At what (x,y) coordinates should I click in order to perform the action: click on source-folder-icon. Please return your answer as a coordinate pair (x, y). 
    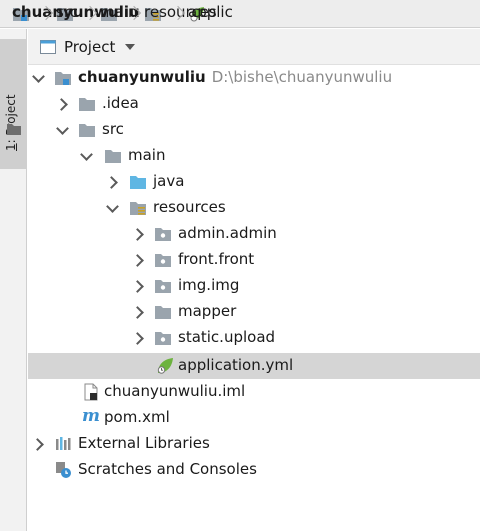
    Looking at the image, I should click on (138, 182).